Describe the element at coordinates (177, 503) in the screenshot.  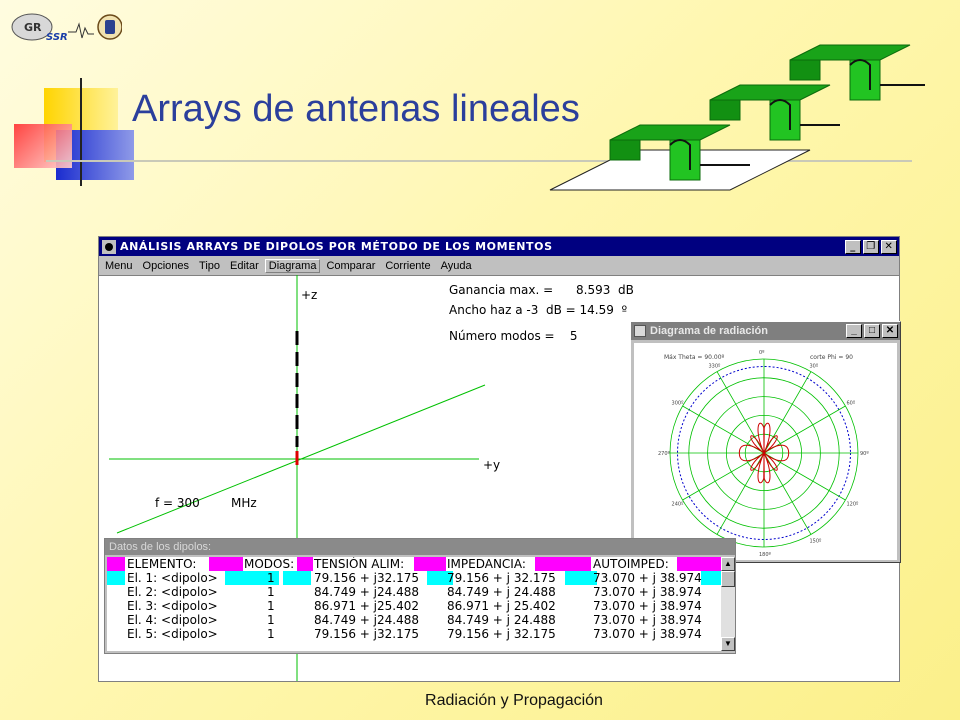
I see `frequency-value: f = 300` at that location.